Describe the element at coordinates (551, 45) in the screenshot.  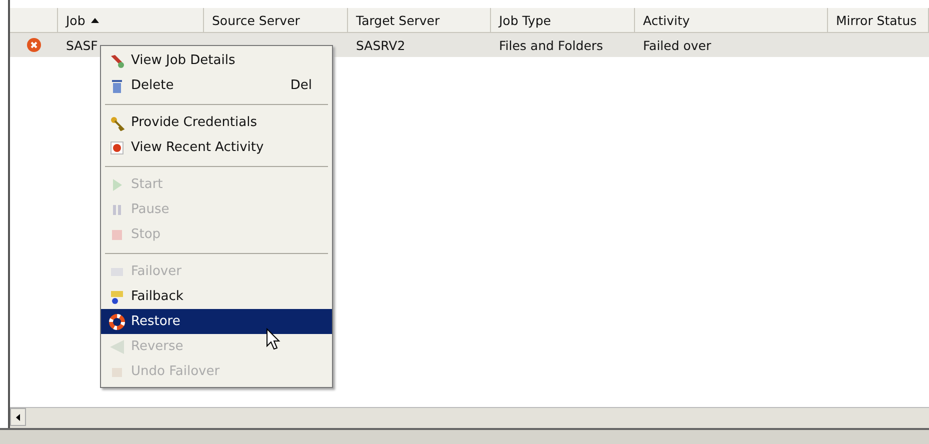
I see `table-cell-text: Files and Folders` at that location.